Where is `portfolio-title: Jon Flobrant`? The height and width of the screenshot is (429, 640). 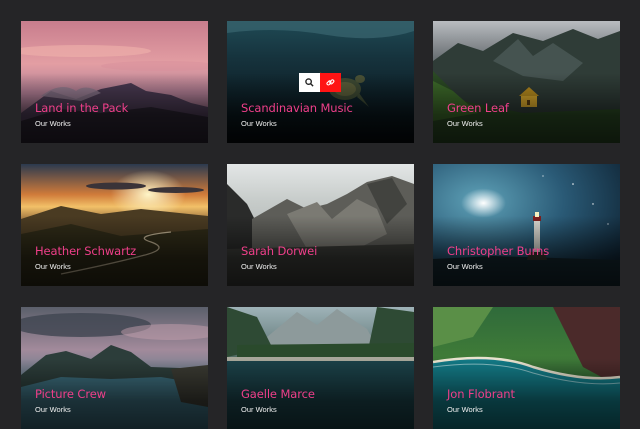
portfolio-title: Jon Flobrant is located at coordinates (481, 394).